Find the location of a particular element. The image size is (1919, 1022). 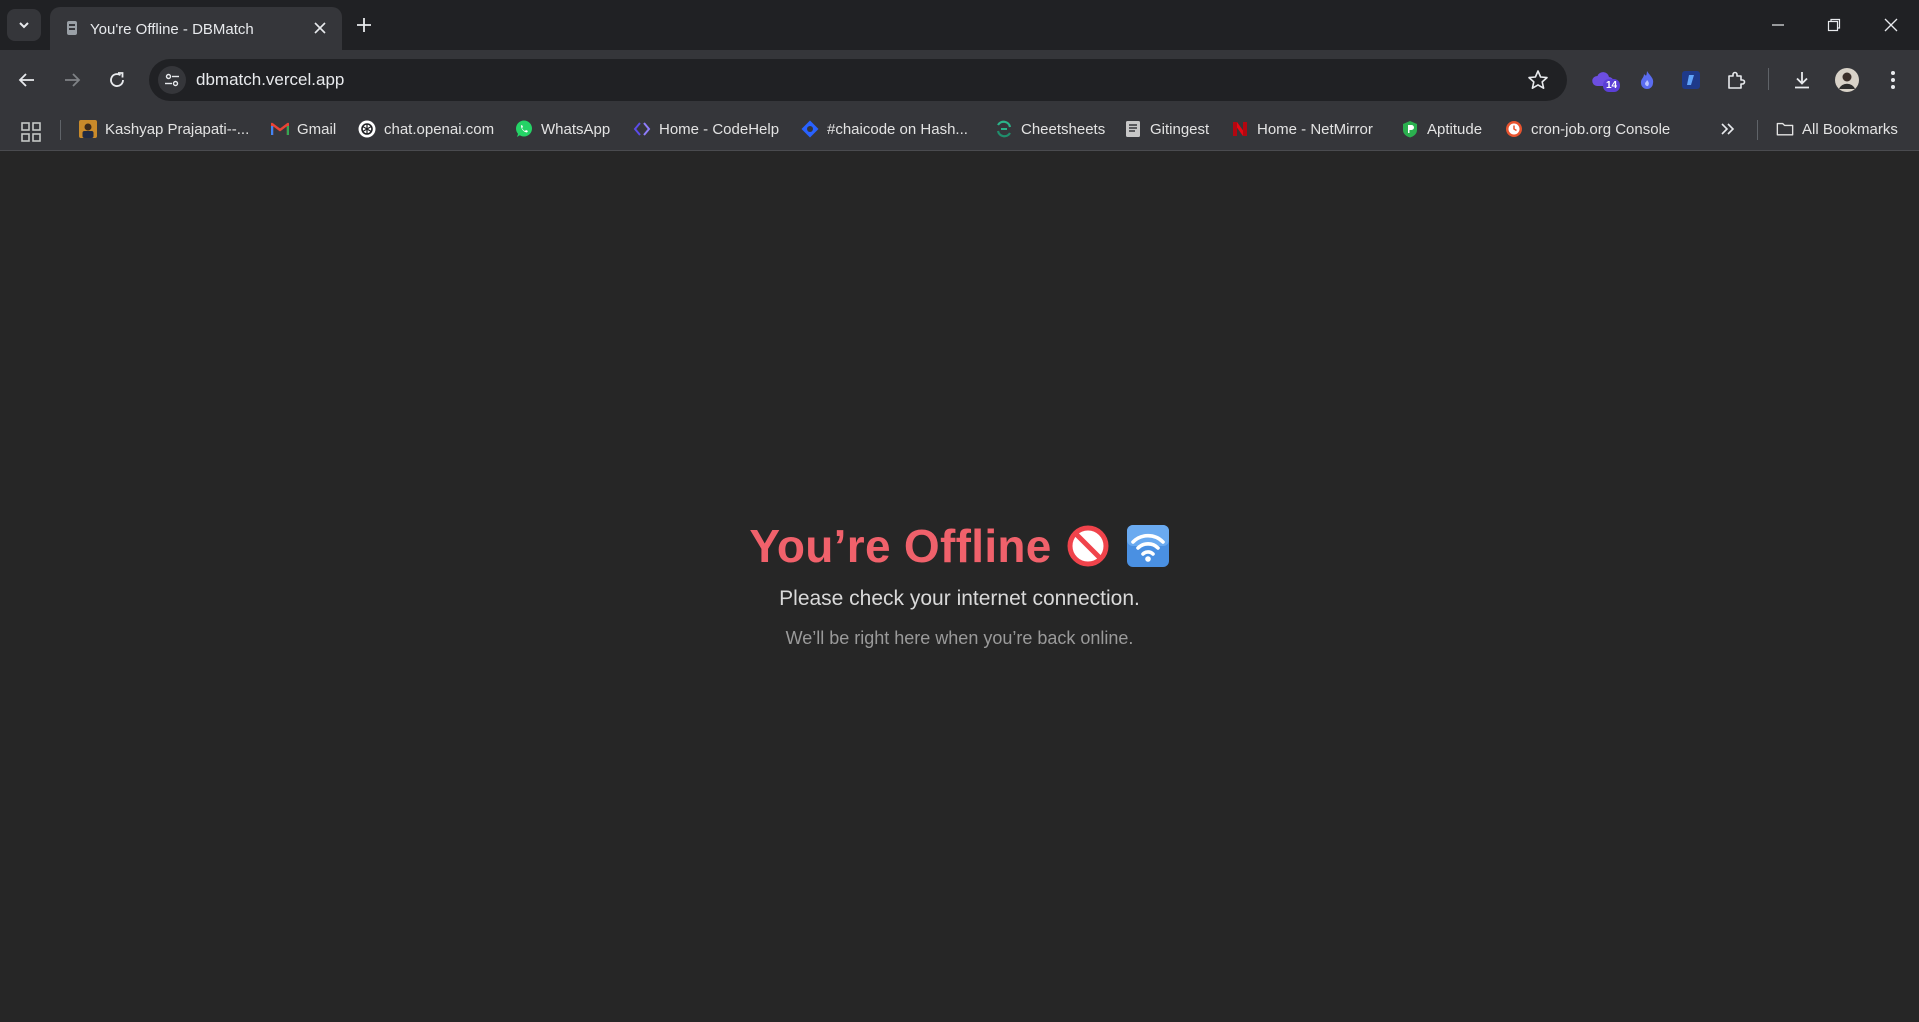

browser-toolbar: dbmatch.vercel.app 14 is located at coordinates (959, 79).